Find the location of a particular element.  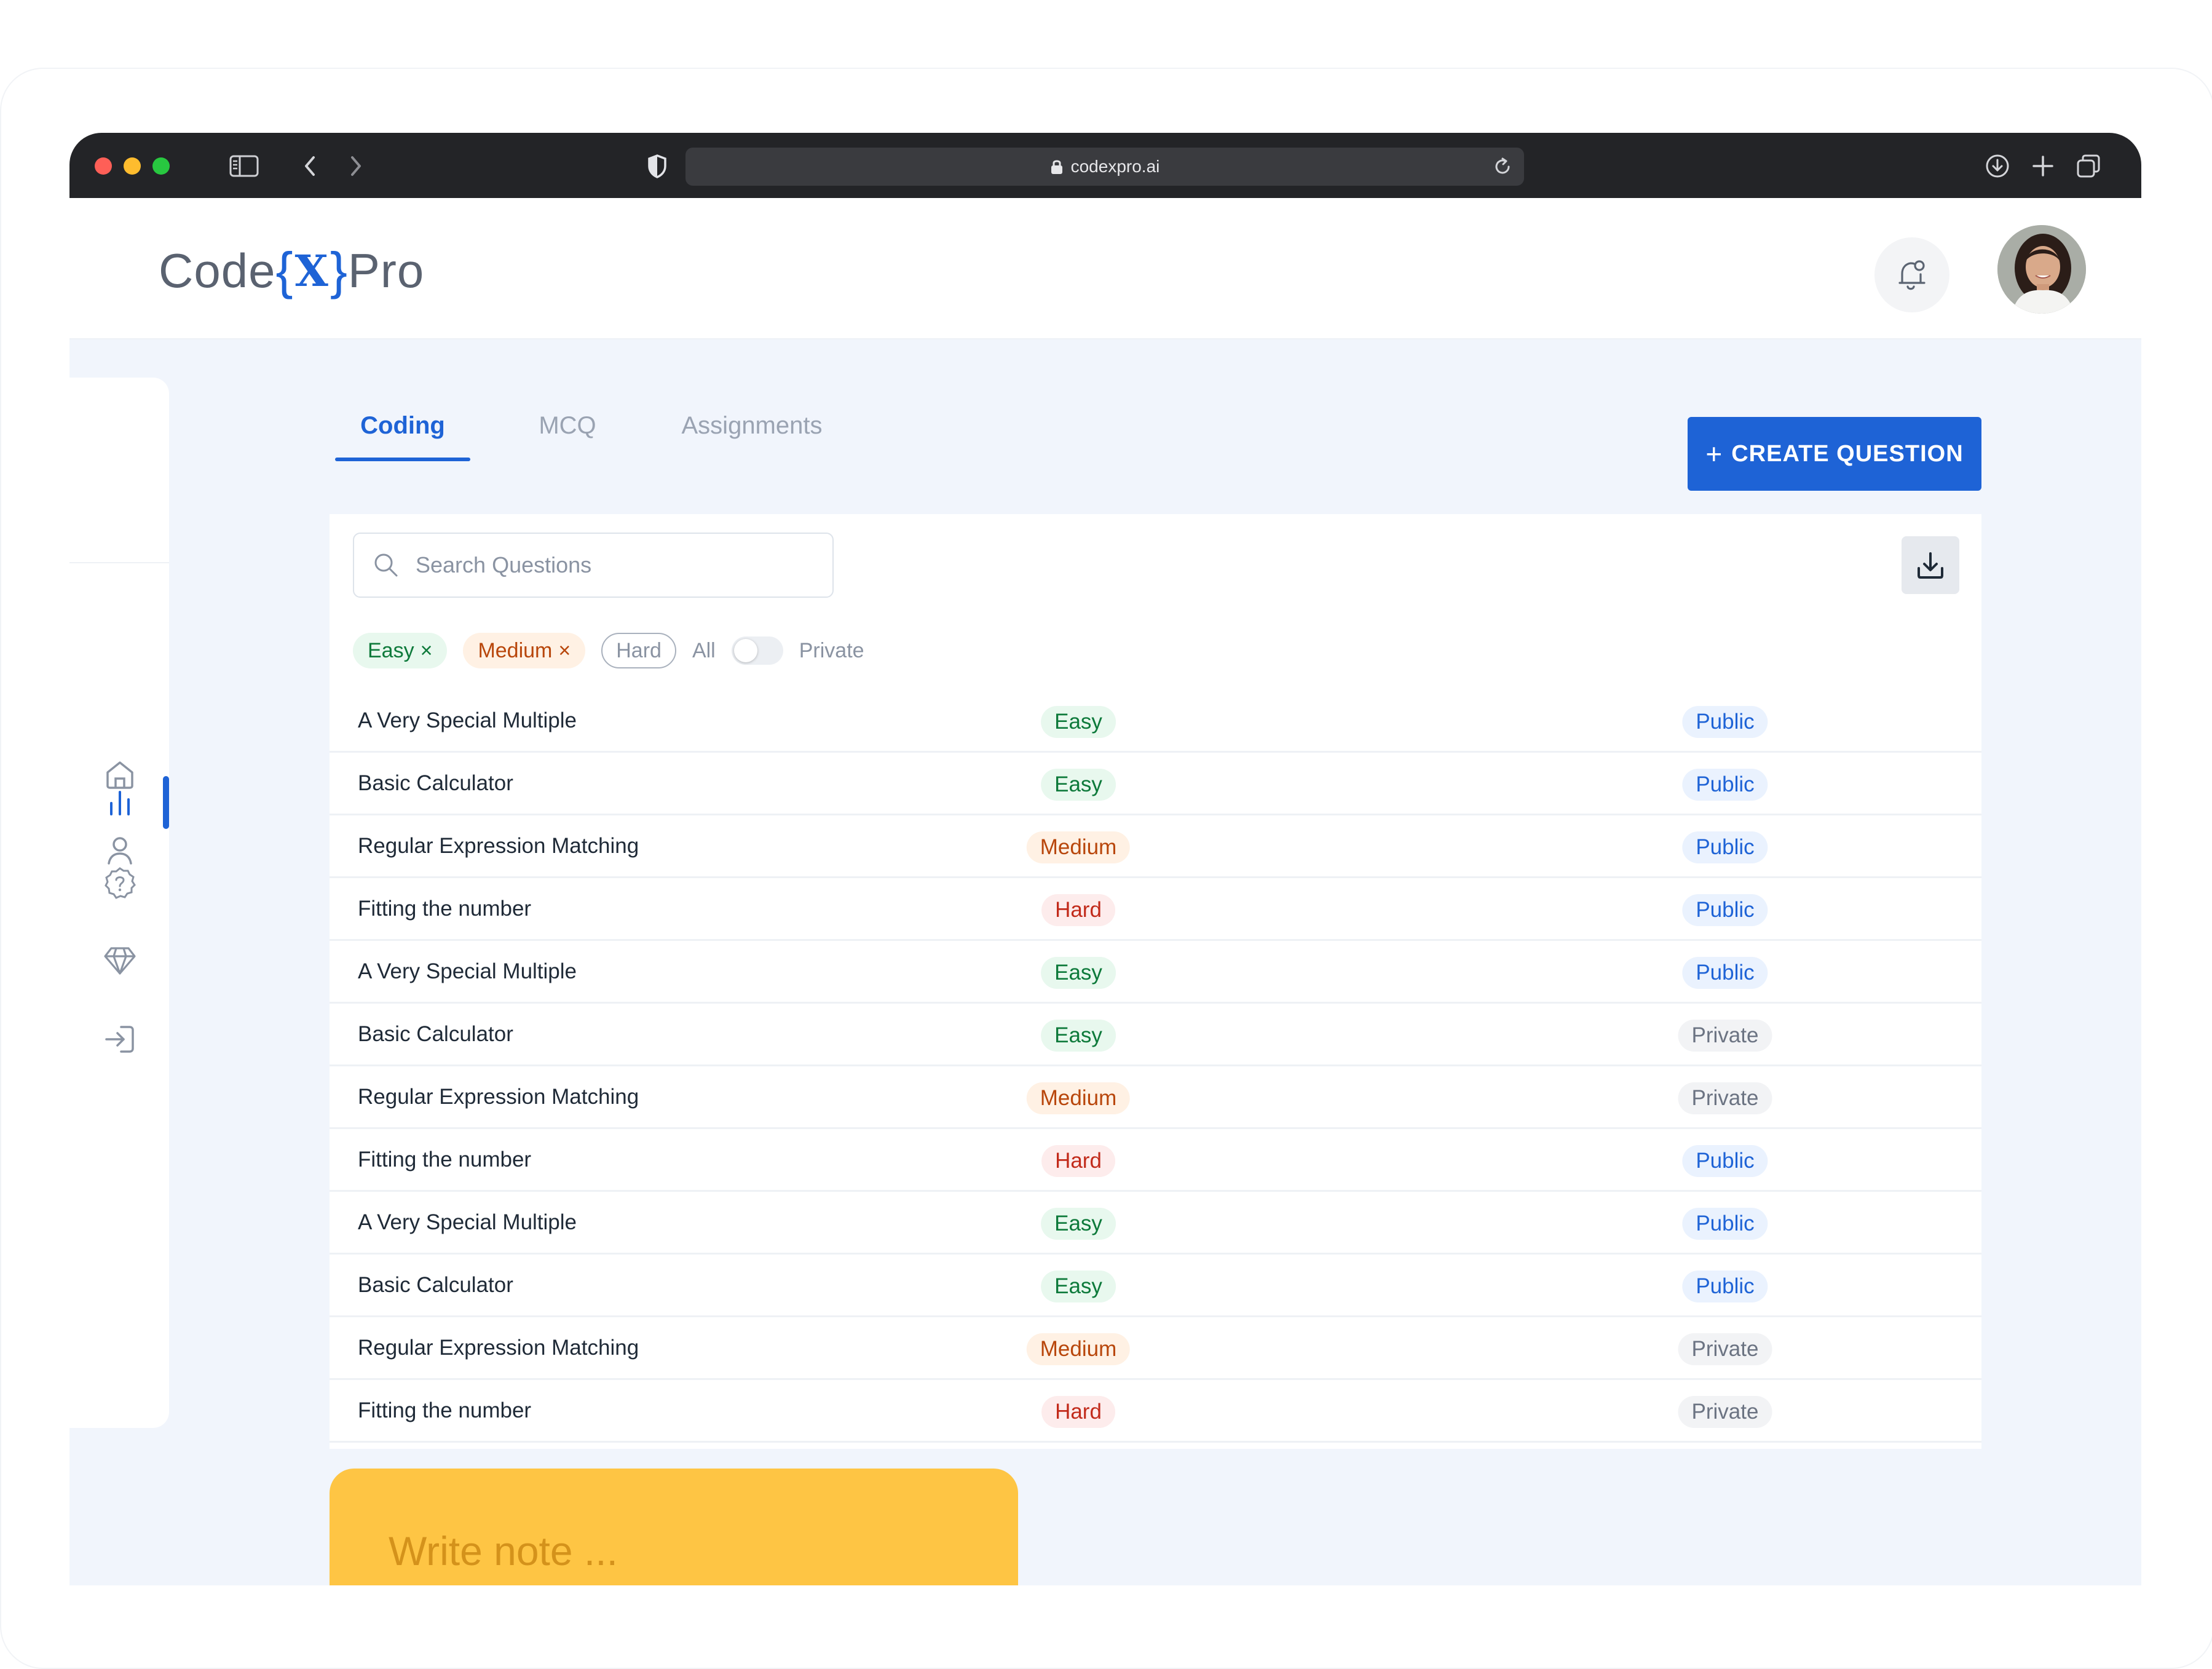

sidebar-nav is located at coordinates (119, 903).